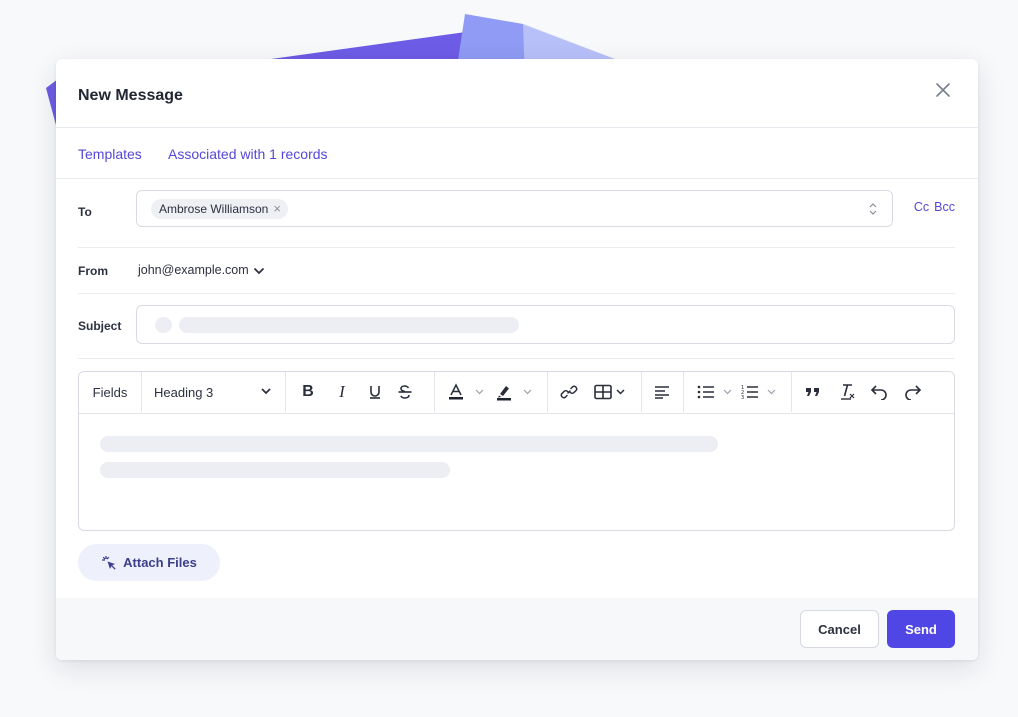  What do you see at coordinates (921, 207) in the screenshot?
I see `cc-link: Cc` at bounding box center [921, 207].